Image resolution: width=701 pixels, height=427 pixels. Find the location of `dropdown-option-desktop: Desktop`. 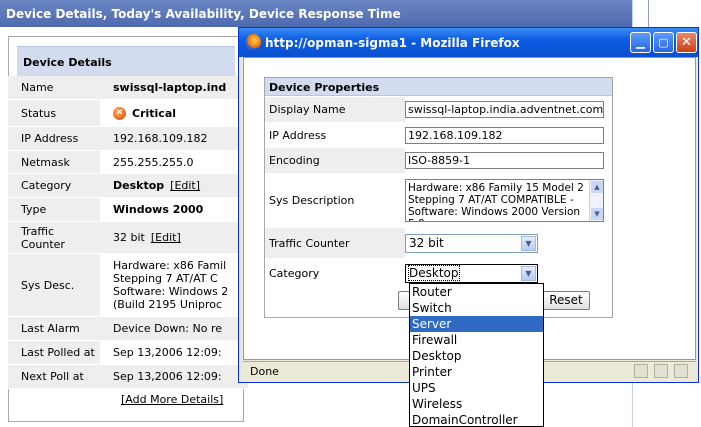

dropdown-option-desktop: Desktop is located at coordinates (476, 356).